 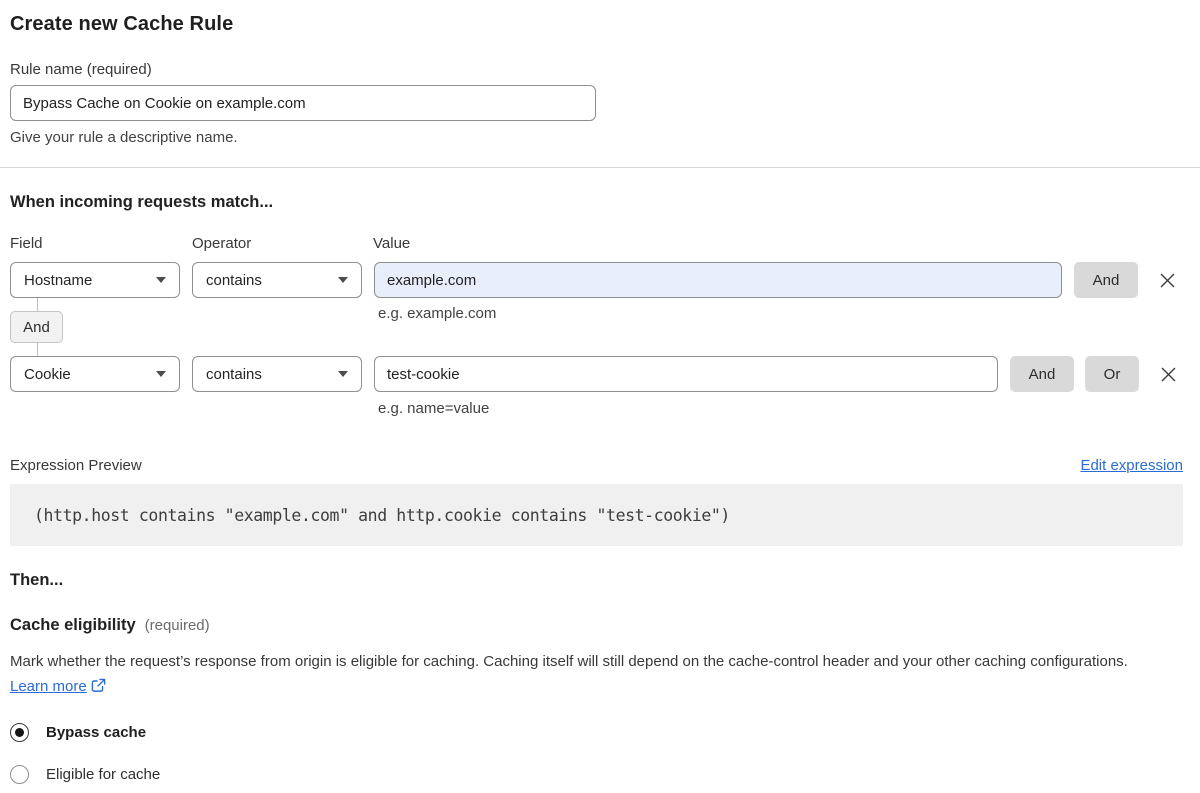 I want to click on cache-eligibility-title: Cache eligibility, so click(x=73, y=625).